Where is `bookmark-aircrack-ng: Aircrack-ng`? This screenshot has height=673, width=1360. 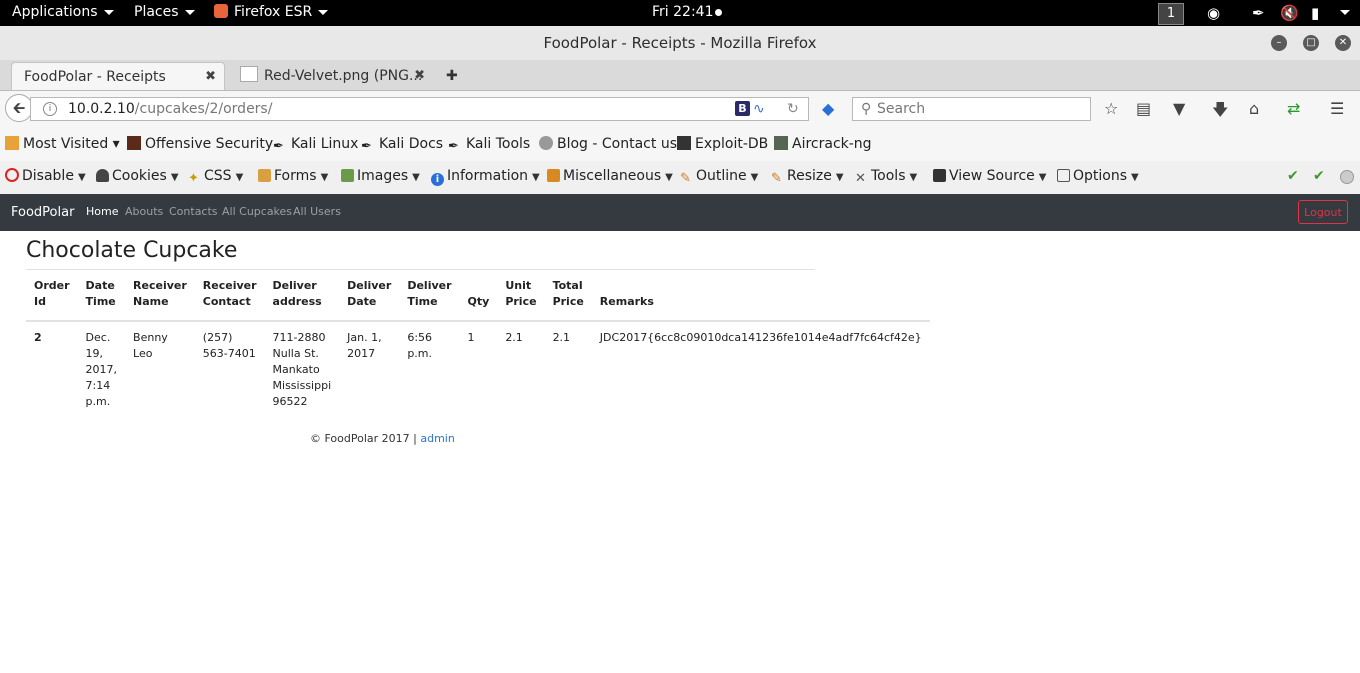 bookmark-aircrack-ng: Aircrack-ng is located at coordinates (823, 144).